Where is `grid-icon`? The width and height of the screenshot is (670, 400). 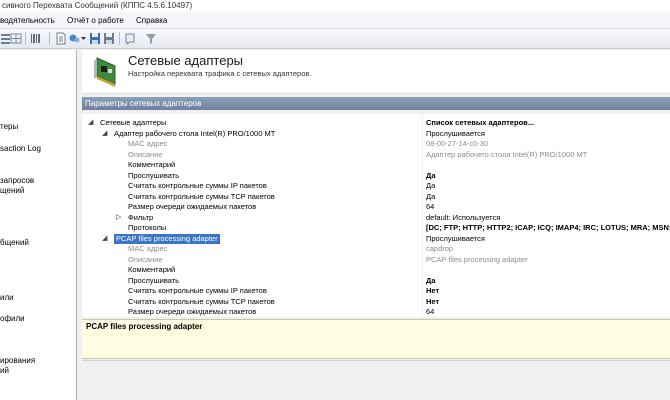 grid-icon is located at coordinates (16, 38).